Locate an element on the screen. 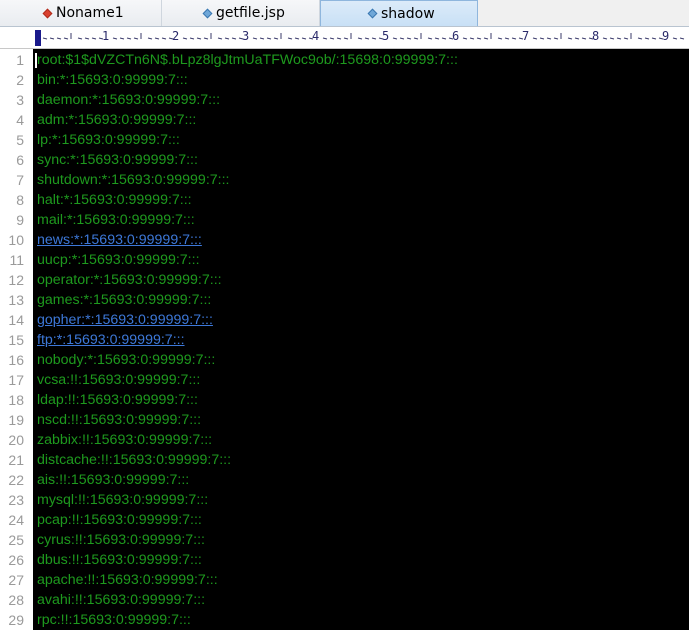 The width and height of the screenshot is (689, 630). tab-noname1: Noname1 is located at coordinates (81, 13).